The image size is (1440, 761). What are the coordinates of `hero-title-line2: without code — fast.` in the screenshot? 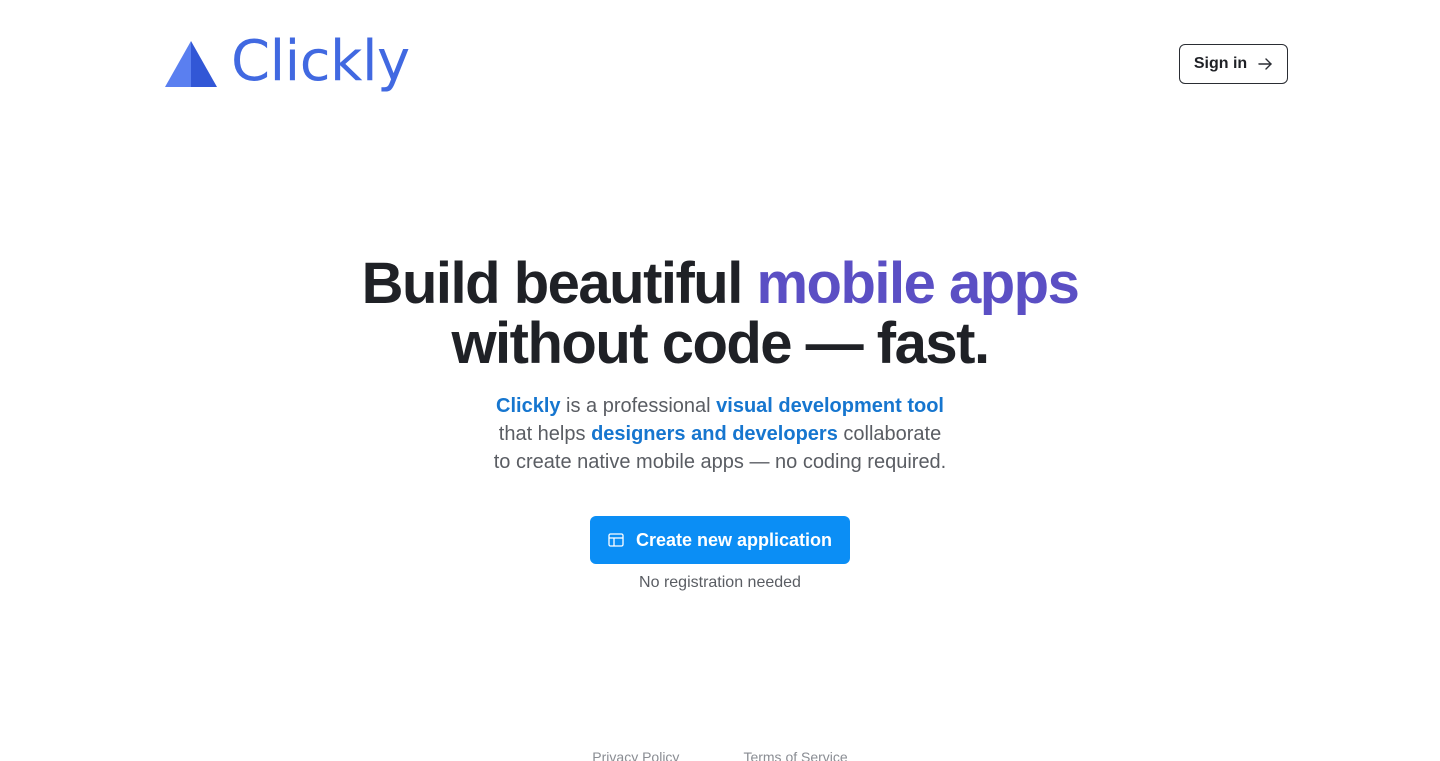 It's located at (720, 343).